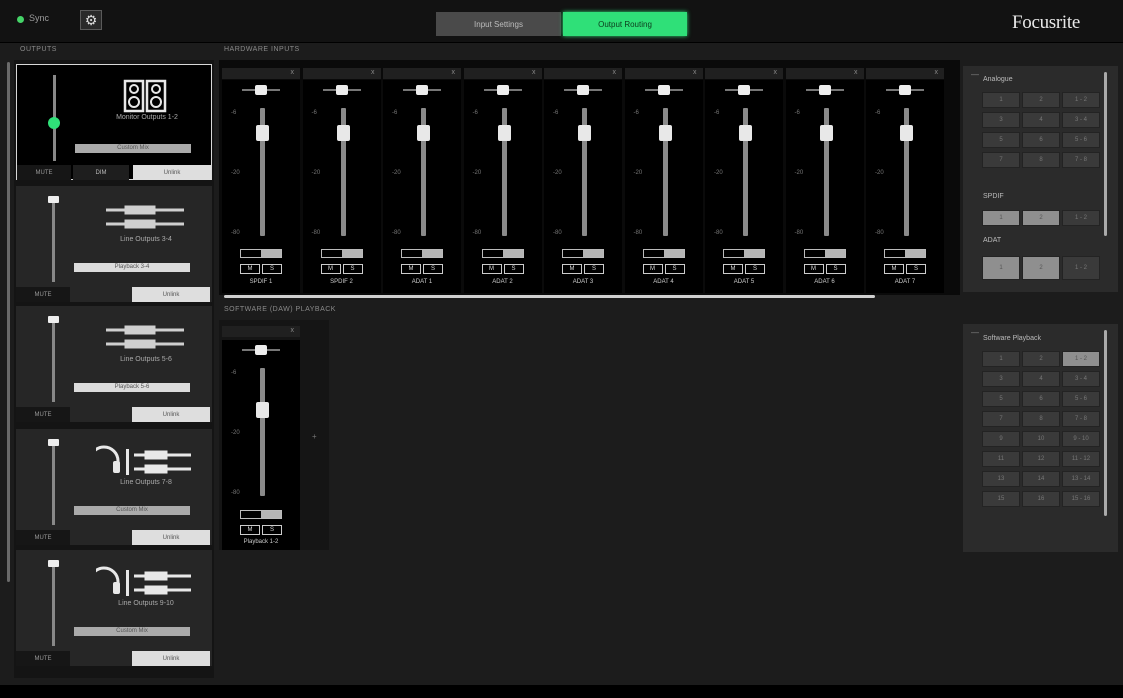  I want to click on tab-output-routing: Output Routing, so click(625, 24).